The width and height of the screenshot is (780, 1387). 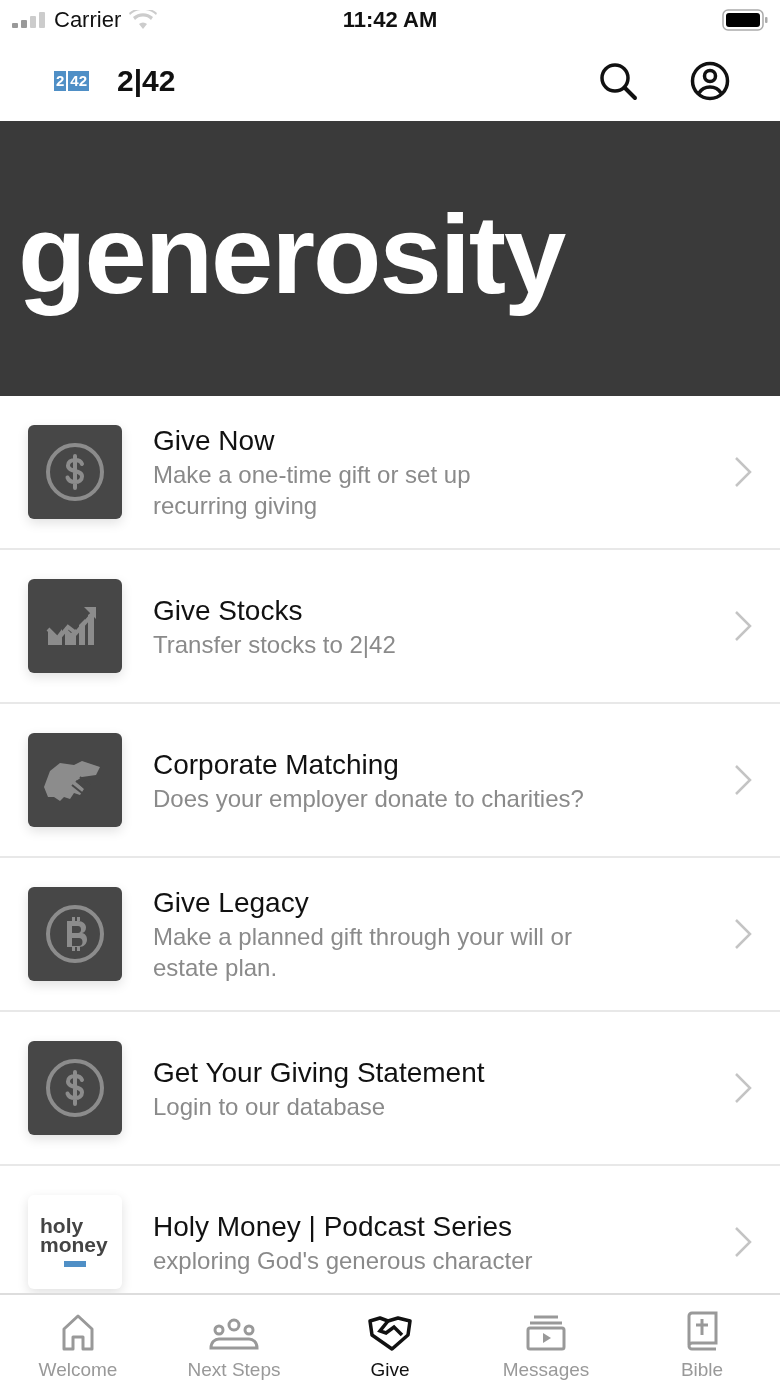 What do you see at coordinates (270, 1106) in the screenshot?
I see `item-subtitle: Login to our database` at bounding box center [270, 1106].